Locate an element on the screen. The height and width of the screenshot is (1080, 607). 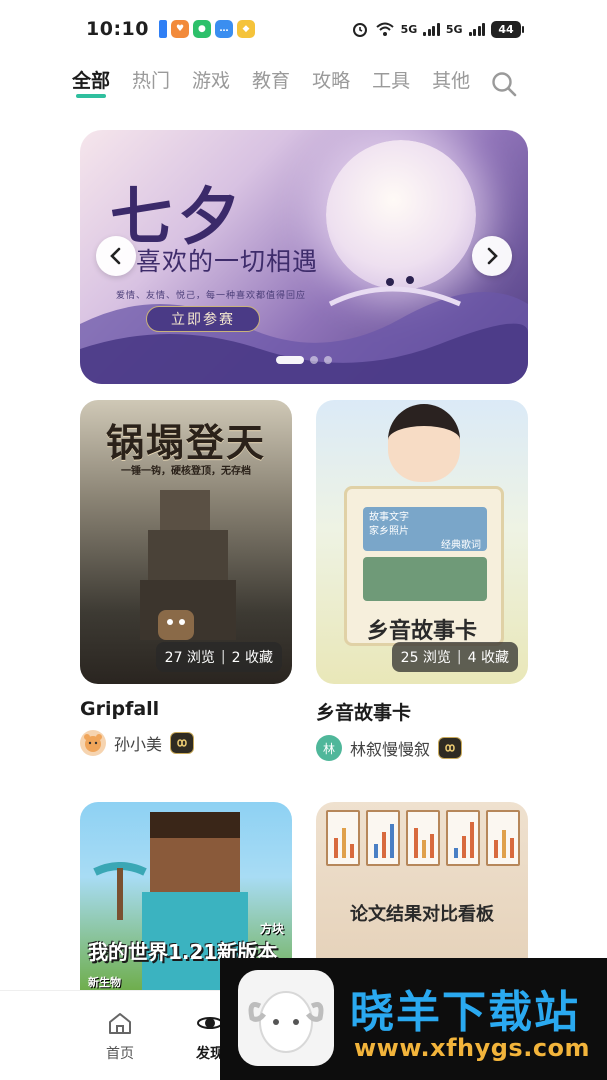
tab-education: 教育 is located at coordinates (271, 82).